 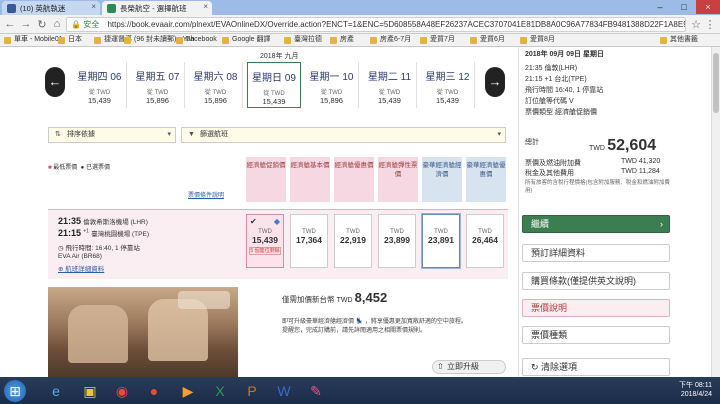 I want to click on summary-button: 票價種類, so click(x=596, y=335).